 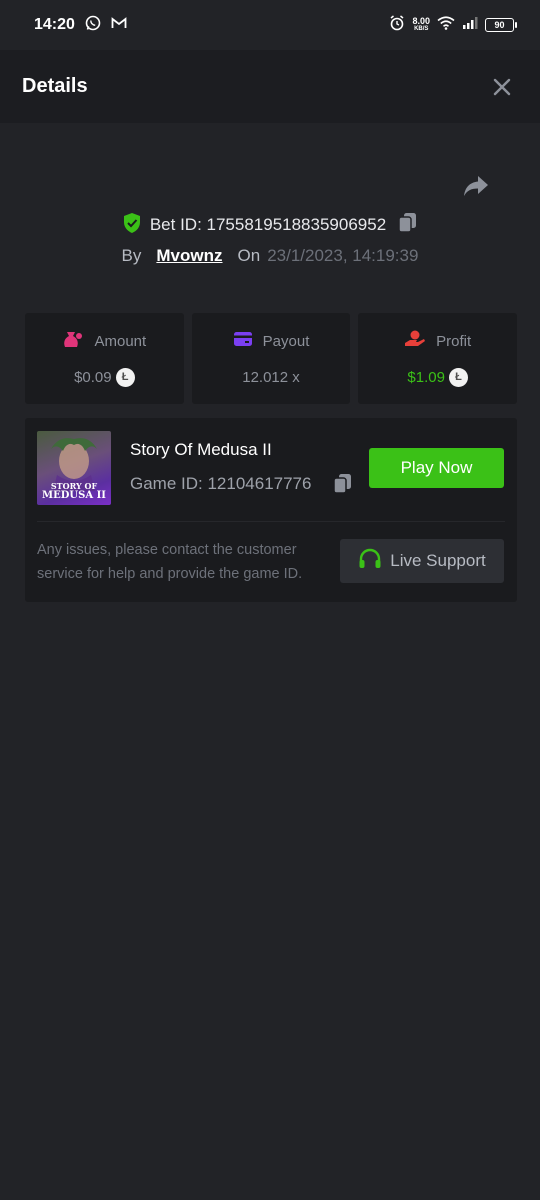 What do you see at coordinates (286, 341) in the screenshot?
I see `stat-payout-label: Payout` at bounding box center [286, 341].